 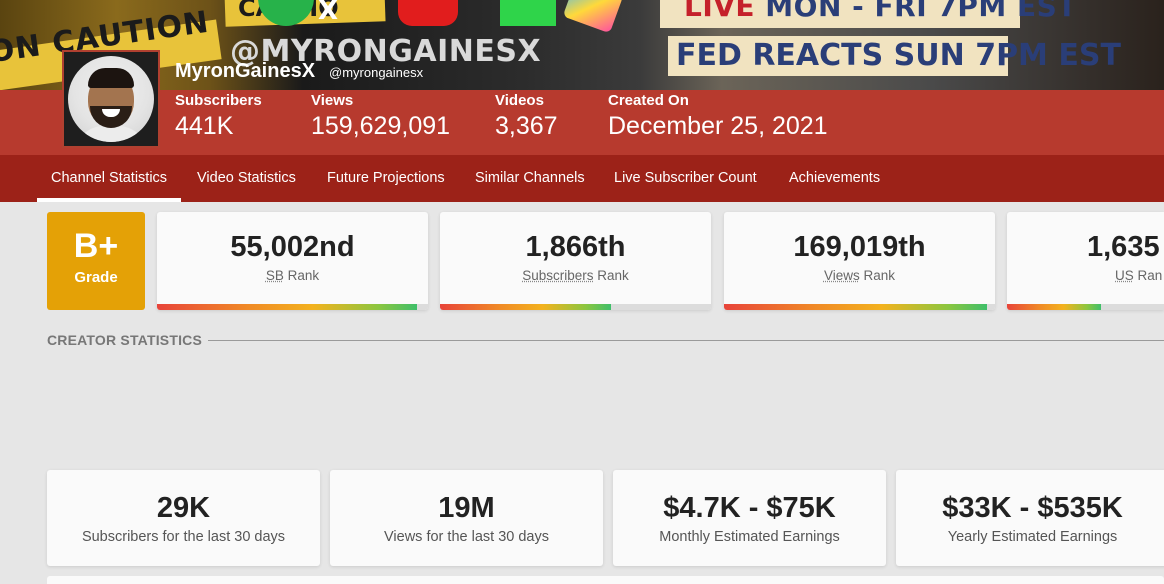 I want to click on rank-label-key: Views, so click(x=842, y=275).